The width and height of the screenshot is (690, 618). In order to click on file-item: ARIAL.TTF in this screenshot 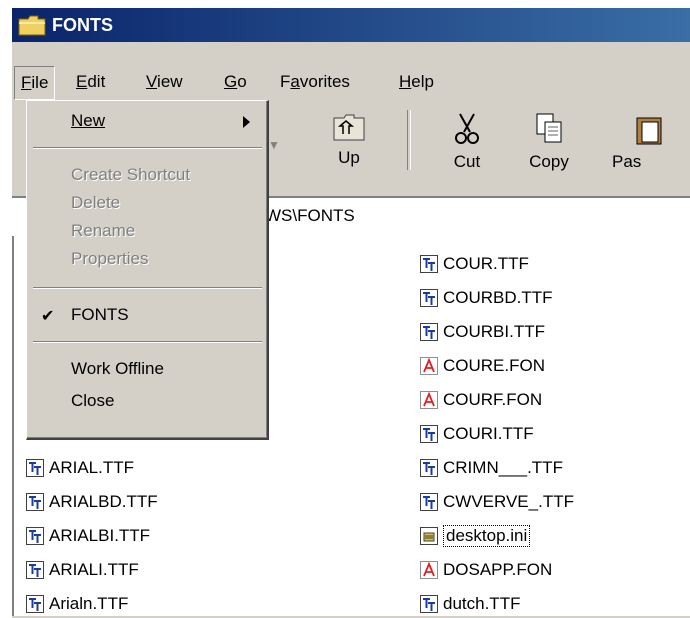, I will do `click(80, 468)`.